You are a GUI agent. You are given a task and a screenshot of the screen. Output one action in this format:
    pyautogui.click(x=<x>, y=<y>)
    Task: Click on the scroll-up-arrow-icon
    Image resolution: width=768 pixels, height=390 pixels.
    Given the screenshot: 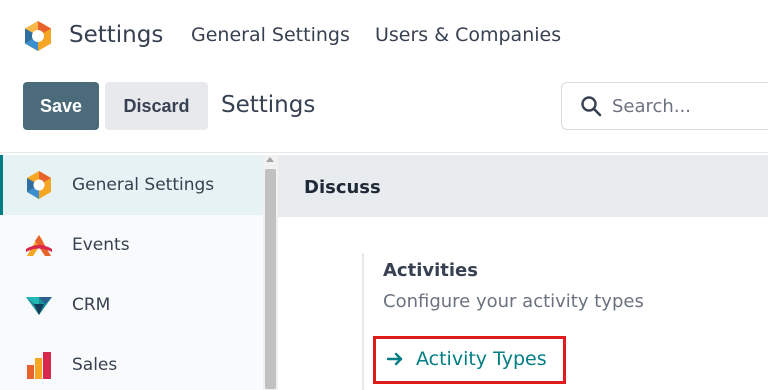 What is the action you would take?
    pyautogui.click(x=270, y=159)
    